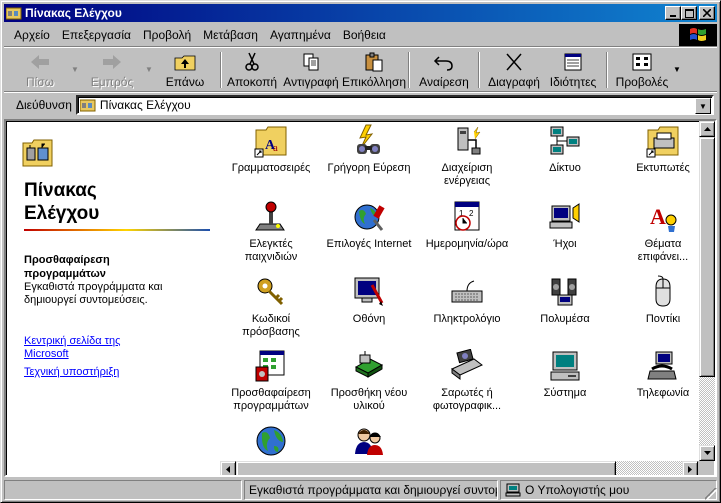  Describe the element at coordinates (167, 35) in the screenshot. I see `menu-view: Προβολή` at that location.